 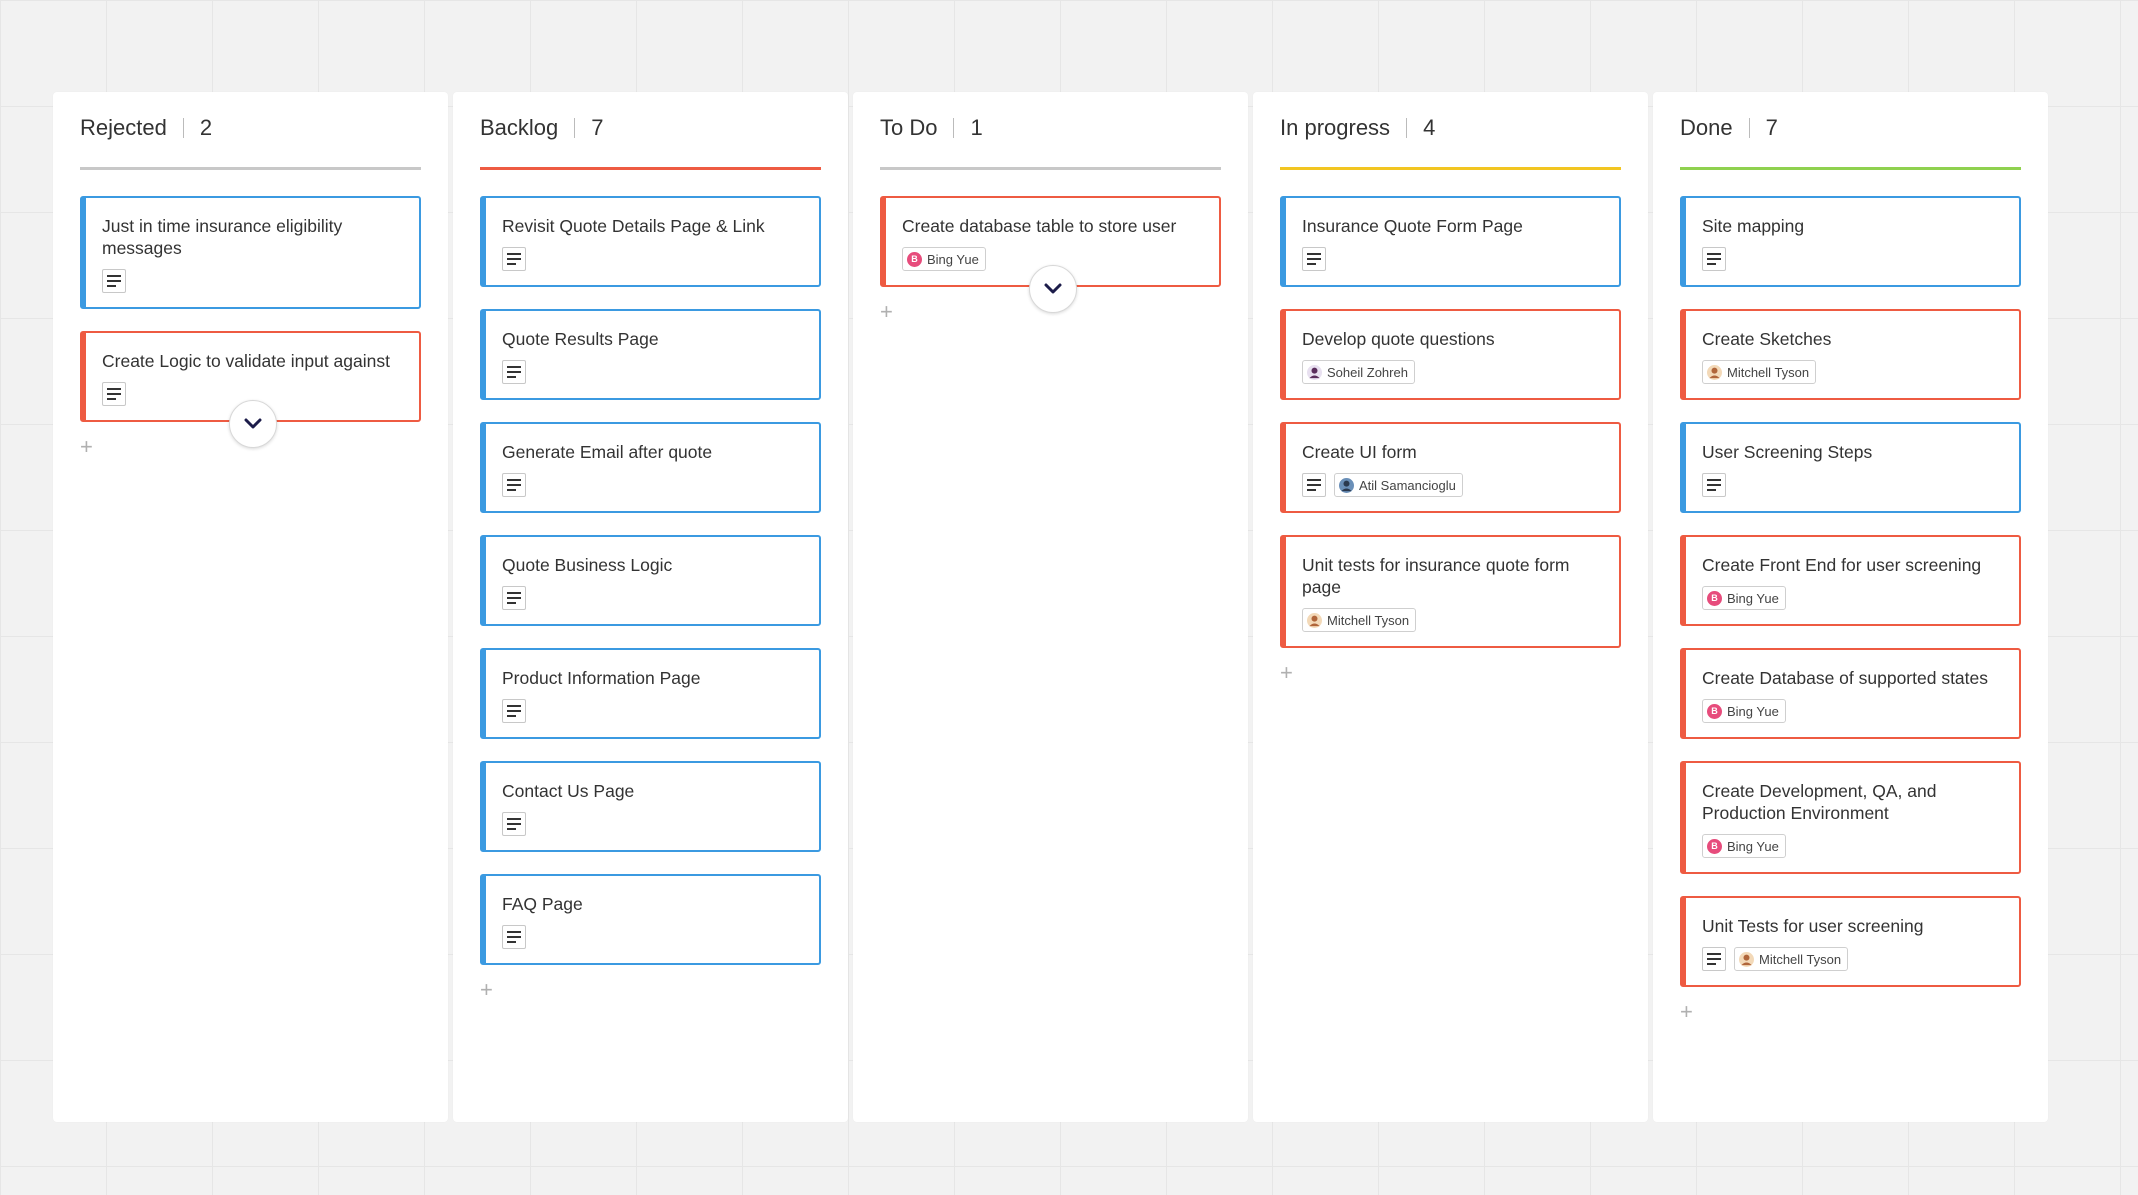 What do you see at coordinates (1853, 959) in the screenshot?
I see `card-meta: Mitchell Tyson` at bounding box center [1853, 959].